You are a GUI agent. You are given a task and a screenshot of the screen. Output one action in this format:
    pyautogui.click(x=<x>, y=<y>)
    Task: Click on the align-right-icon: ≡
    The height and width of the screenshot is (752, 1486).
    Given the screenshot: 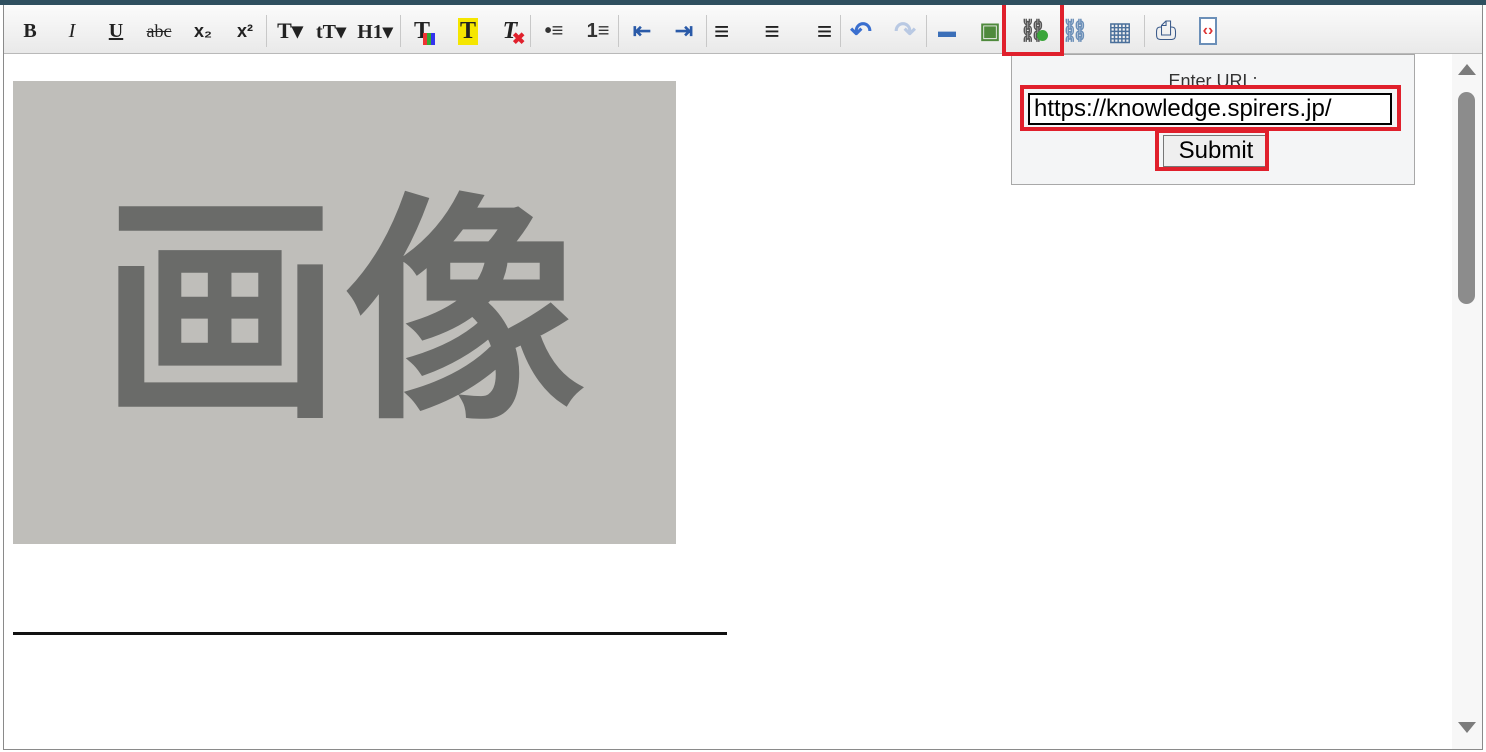 What is the action you would take?
    pyautogui.click(x=824, y=30)
    